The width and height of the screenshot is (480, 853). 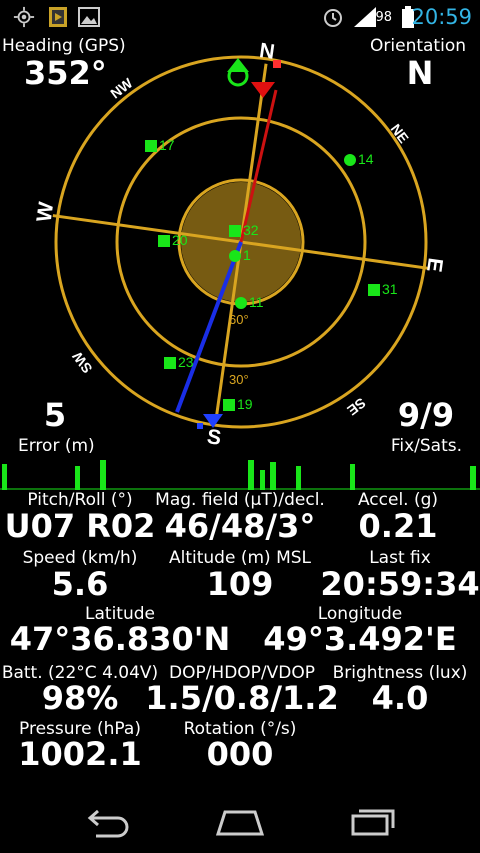 What do you see at coordinates (251, 230) in the screenshot?
I see `satellite-id-label: 32` at bounding box center [251, 230].